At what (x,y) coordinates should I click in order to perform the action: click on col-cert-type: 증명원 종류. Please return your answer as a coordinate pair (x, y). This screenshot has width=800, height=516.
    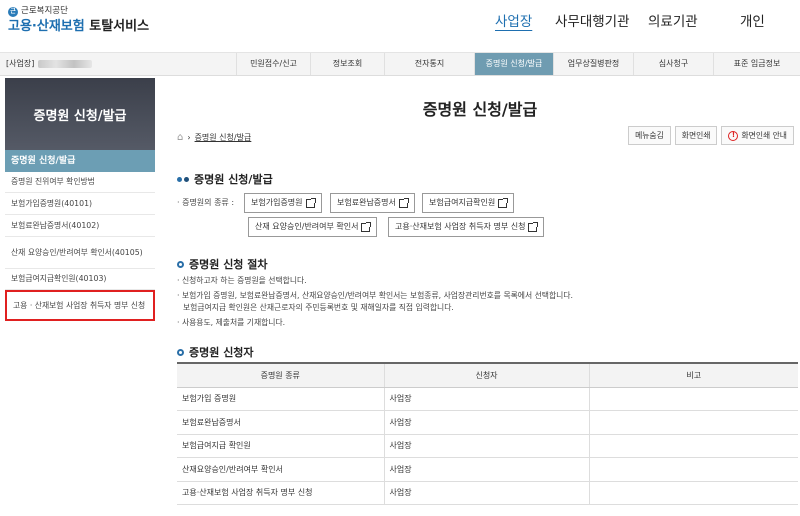
    Looking at the image, I should click on (280, 375).